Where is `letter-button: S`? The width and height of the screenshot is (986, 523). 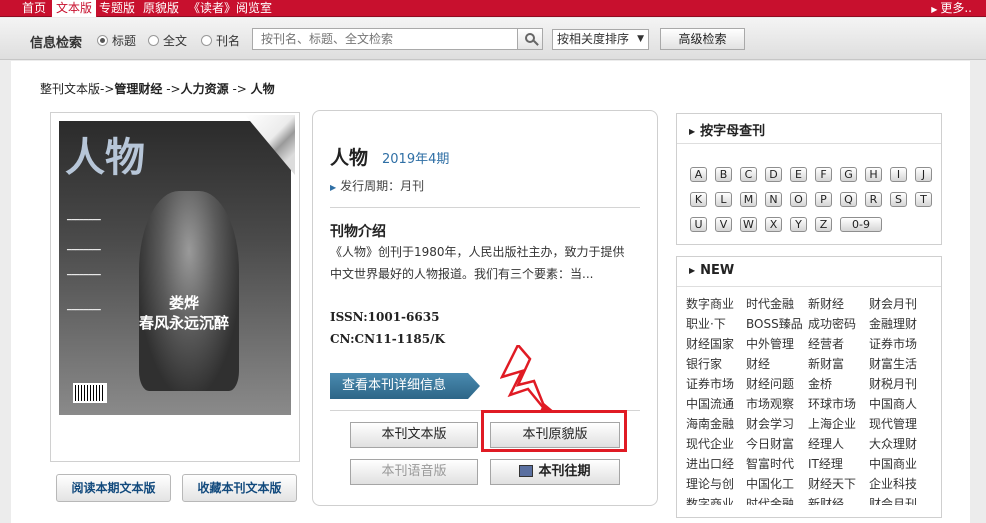 letter-button: S is located at coordinates (898, 199).